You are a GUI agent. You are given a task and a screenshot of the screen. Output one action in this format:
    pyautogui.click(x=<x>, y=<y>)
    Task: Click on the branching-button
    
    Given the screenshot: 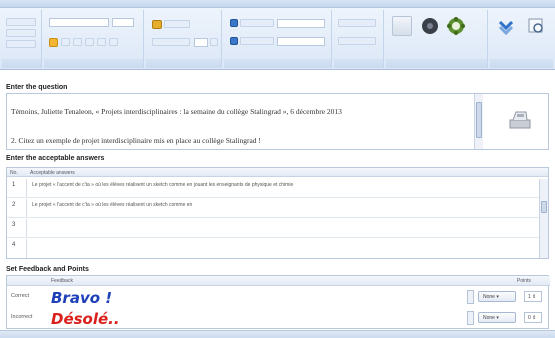 What is the action you would take?
    pyautogui.click(x=257, y=41)
    